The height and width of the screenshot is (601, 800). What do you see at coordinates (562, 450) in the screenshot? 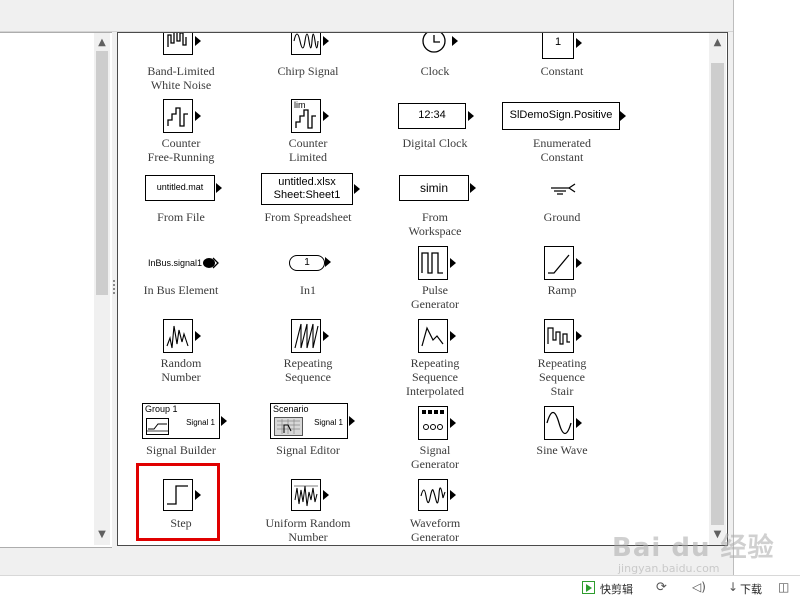
I see `block-label: Sine Wave` at bounding box center [562, 450].